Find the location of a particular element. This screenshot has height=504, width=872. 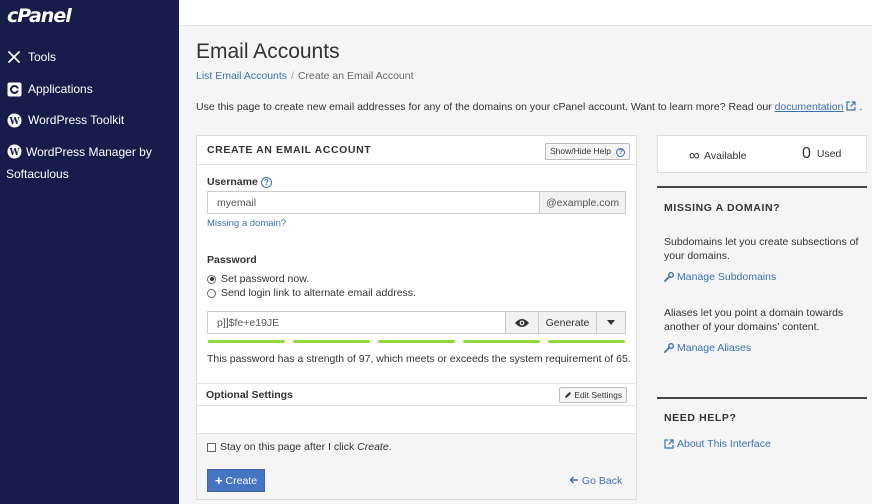

optional-settings-header: Optional Settings Edit Settings is located at coordinates (416, 394).